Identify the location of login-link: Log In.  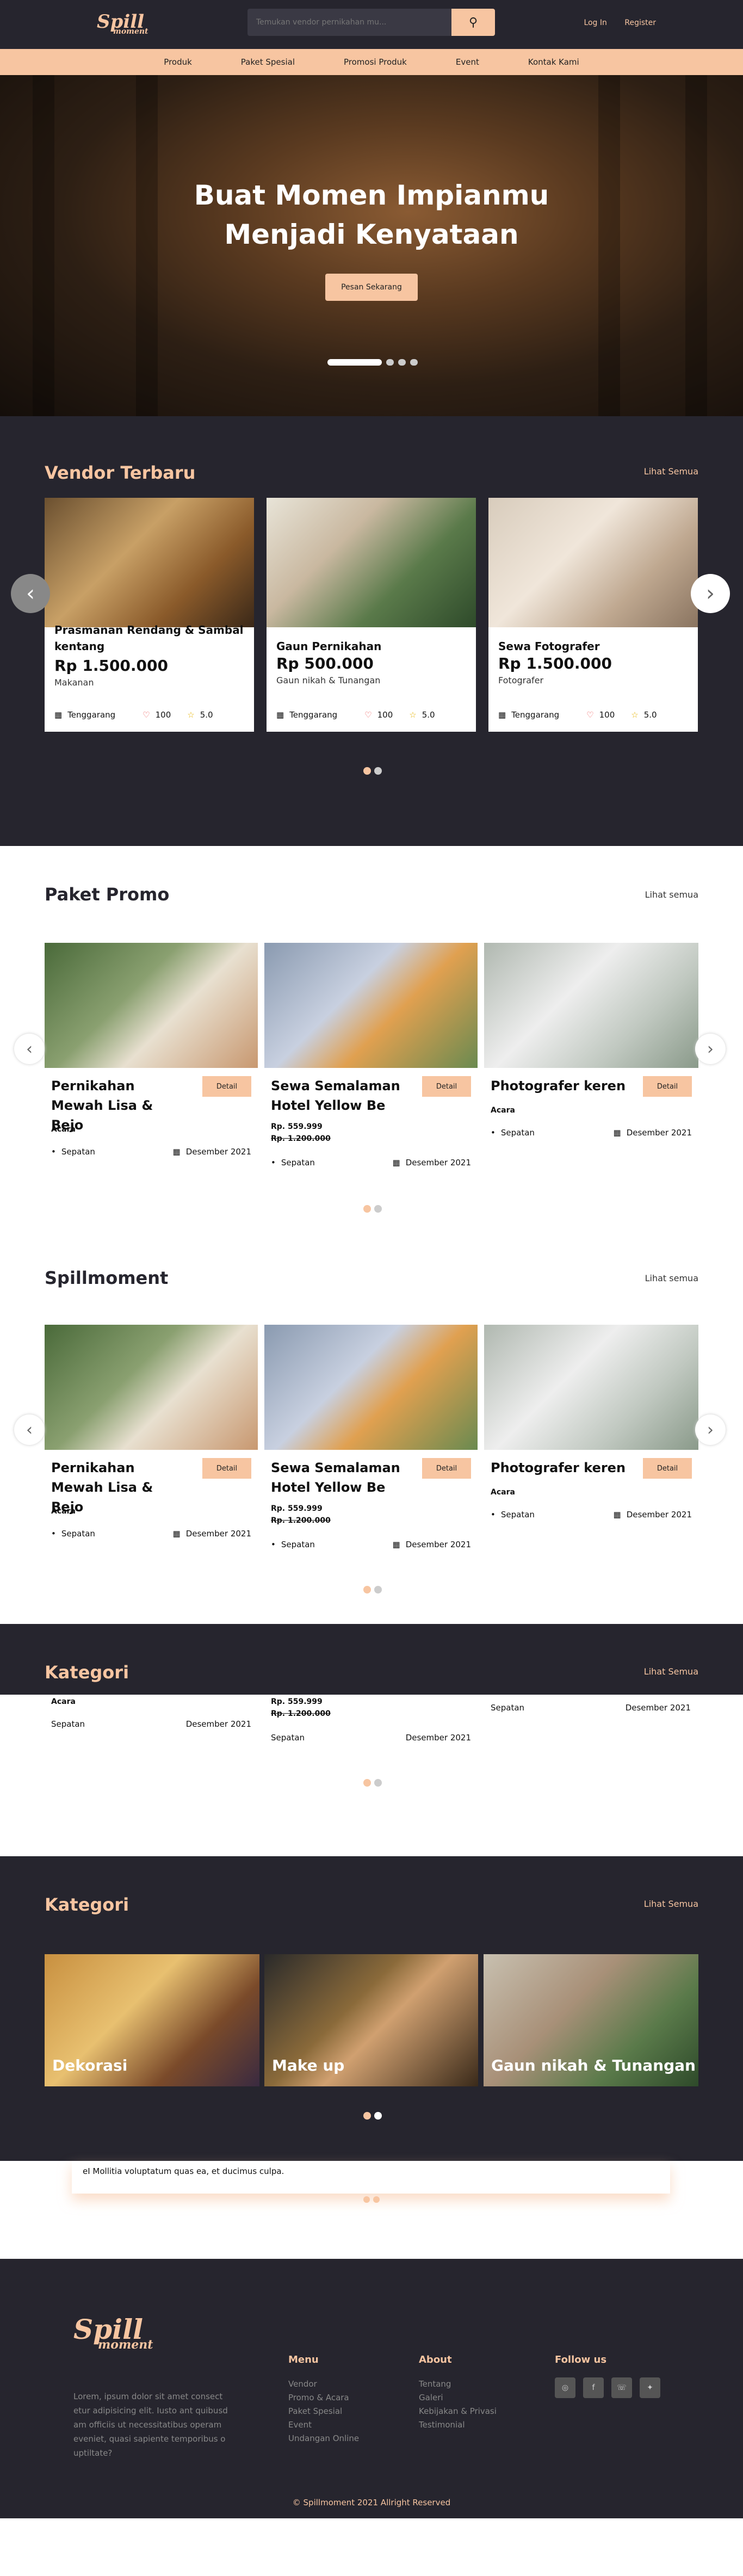
(595, 22).